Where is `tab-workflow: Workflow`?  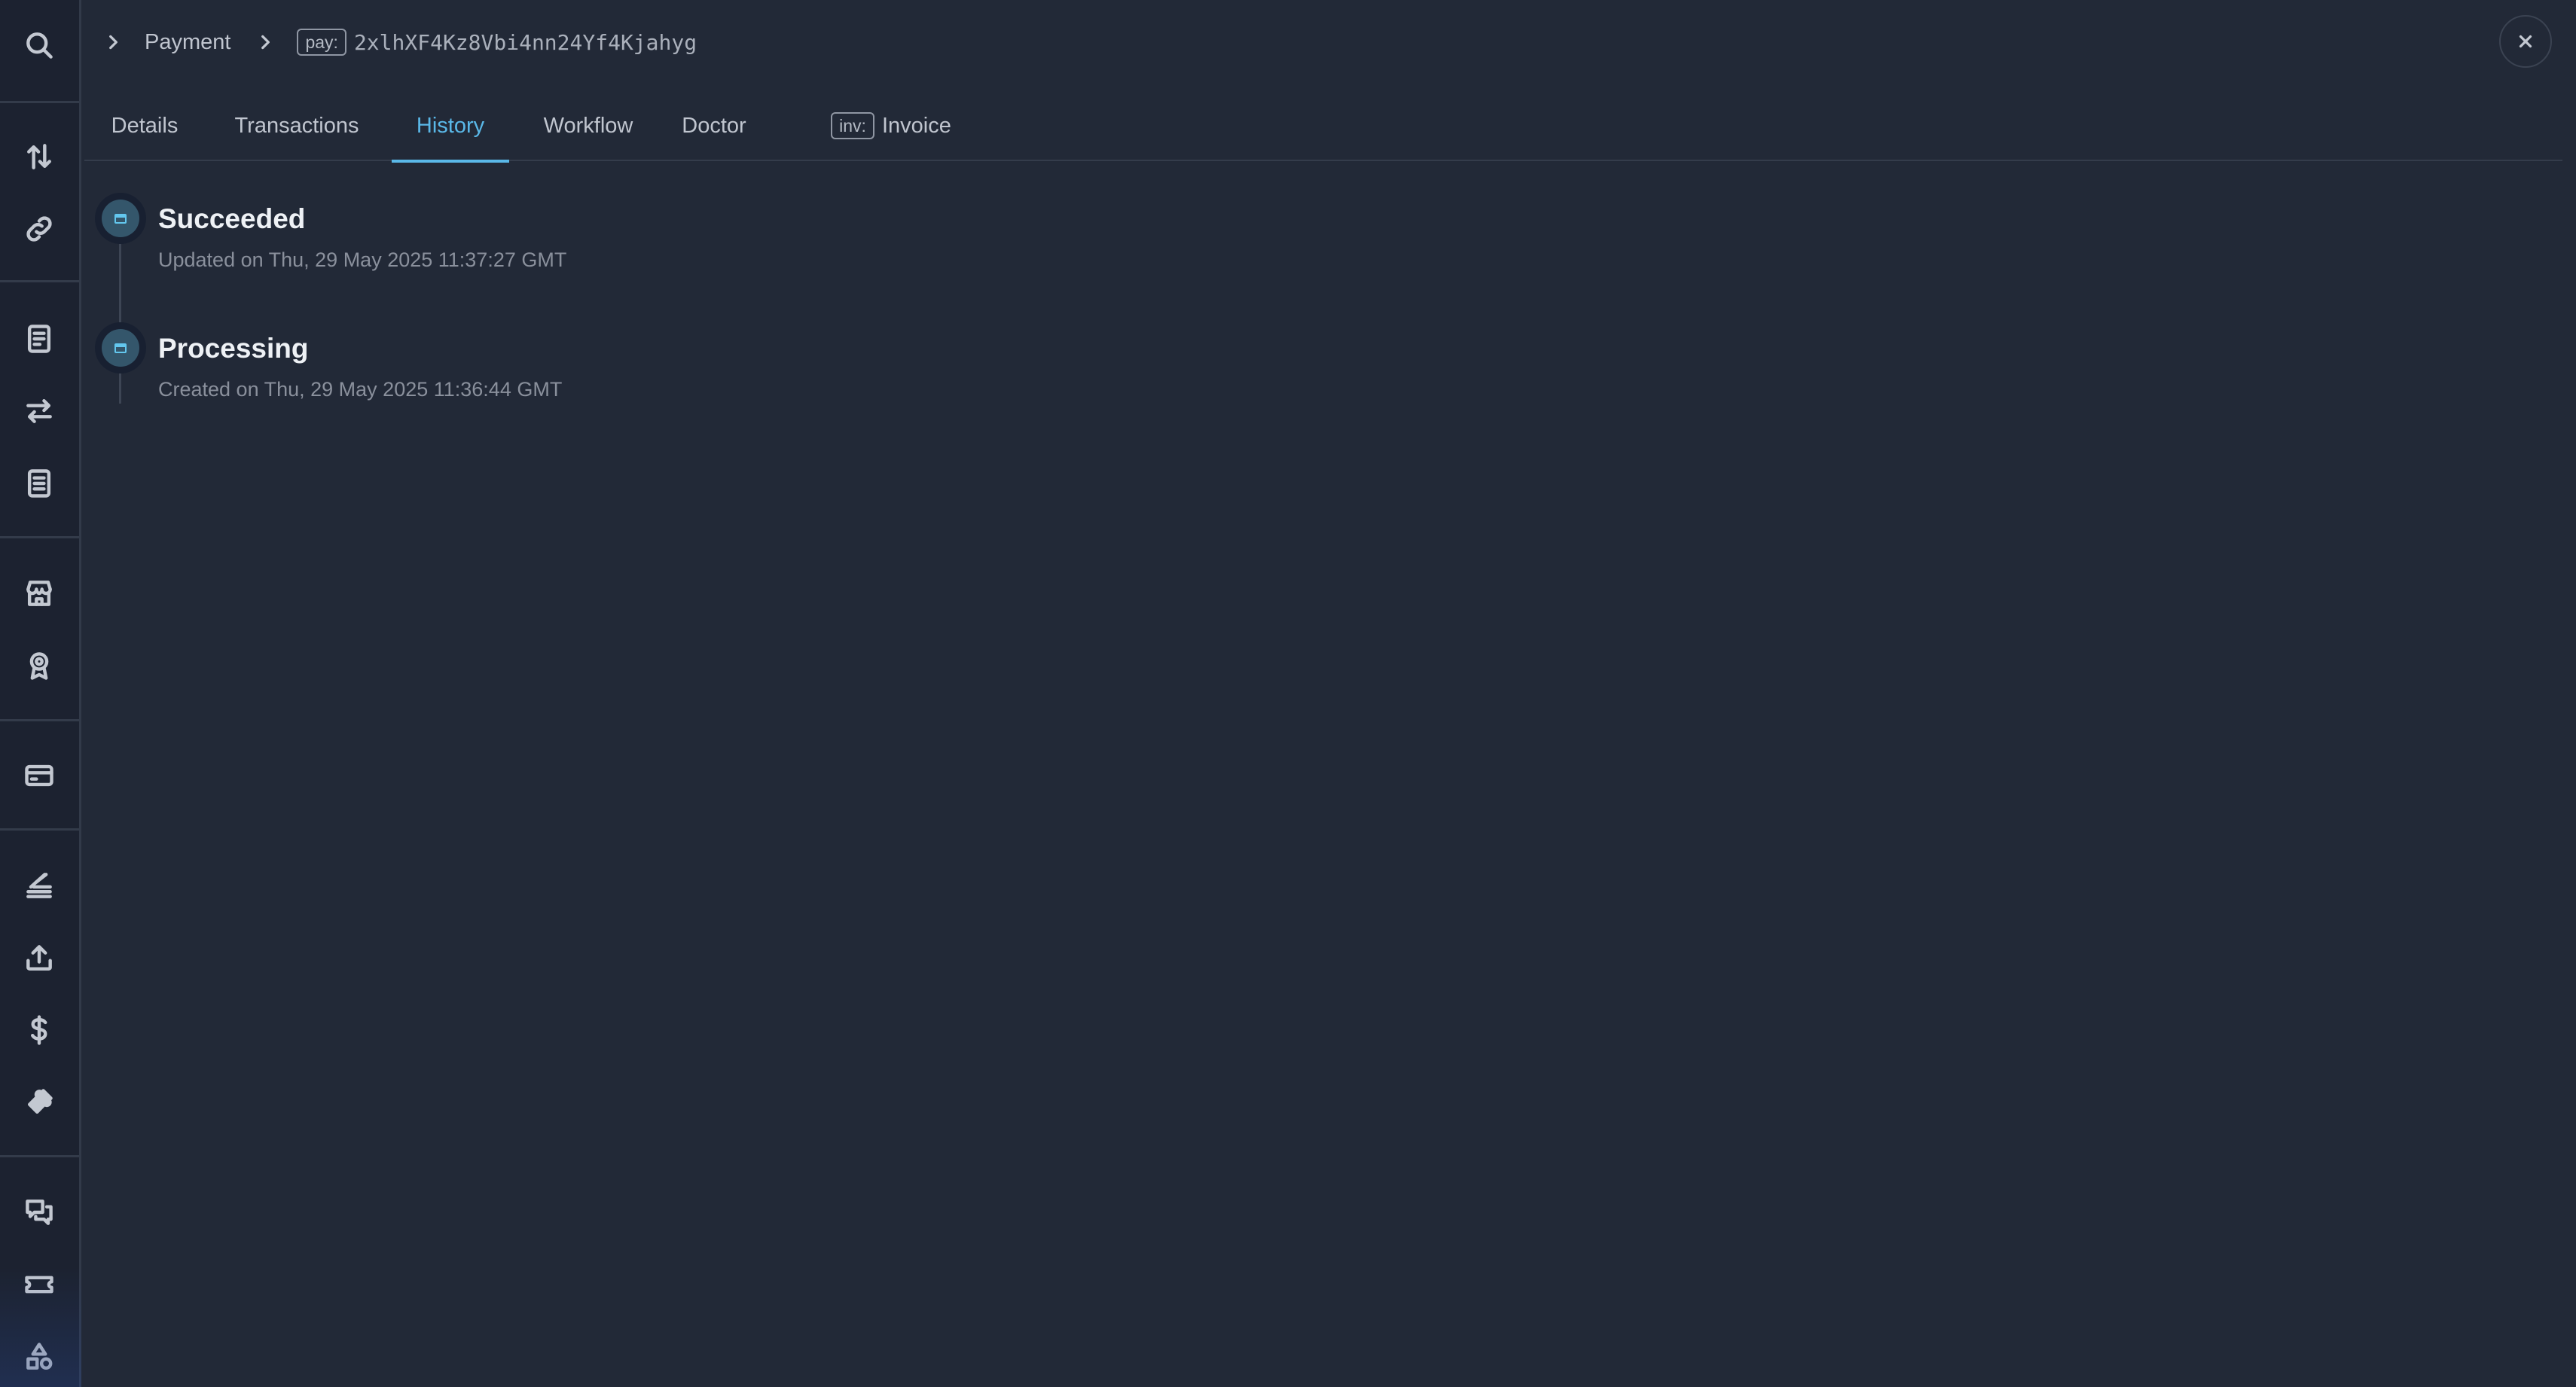 tab-workflow: Workflow is located at coordinates (589, 125).